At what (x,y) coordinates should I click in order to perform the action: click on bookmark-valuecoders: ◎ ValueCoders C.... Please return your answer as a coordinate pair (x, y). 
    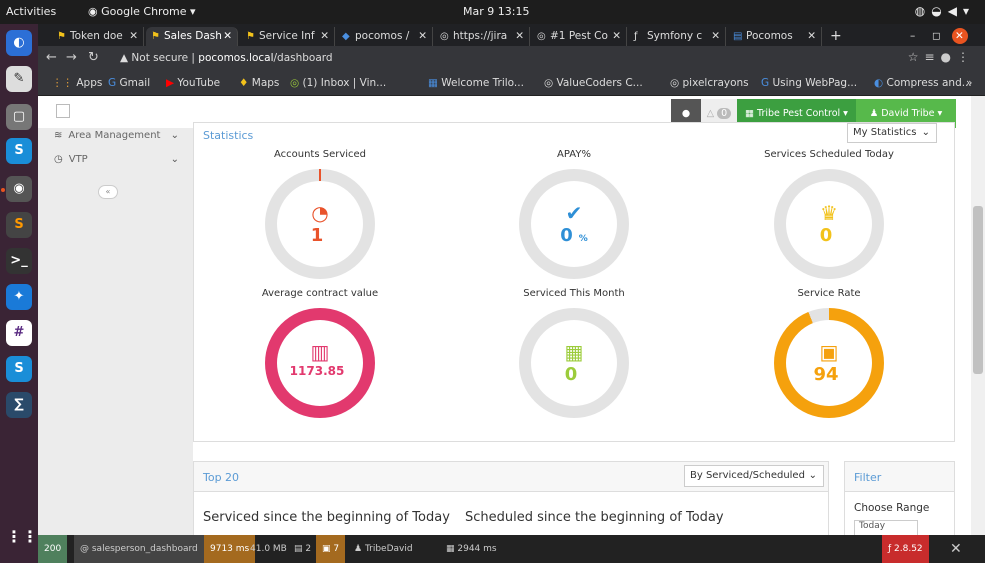
    Looking at the image, I should click on (593, 83).